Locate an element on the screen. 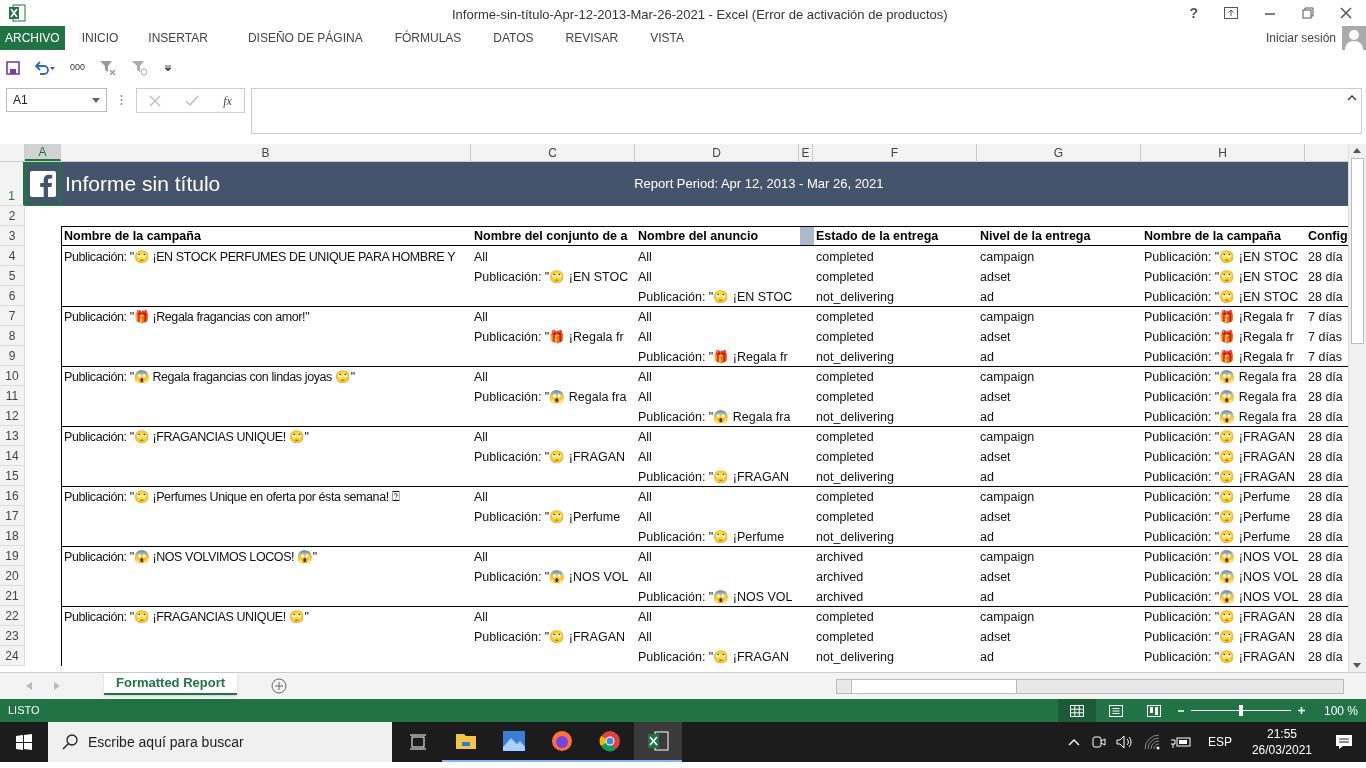  row-header: 12 is located at coordinates (12, 416).